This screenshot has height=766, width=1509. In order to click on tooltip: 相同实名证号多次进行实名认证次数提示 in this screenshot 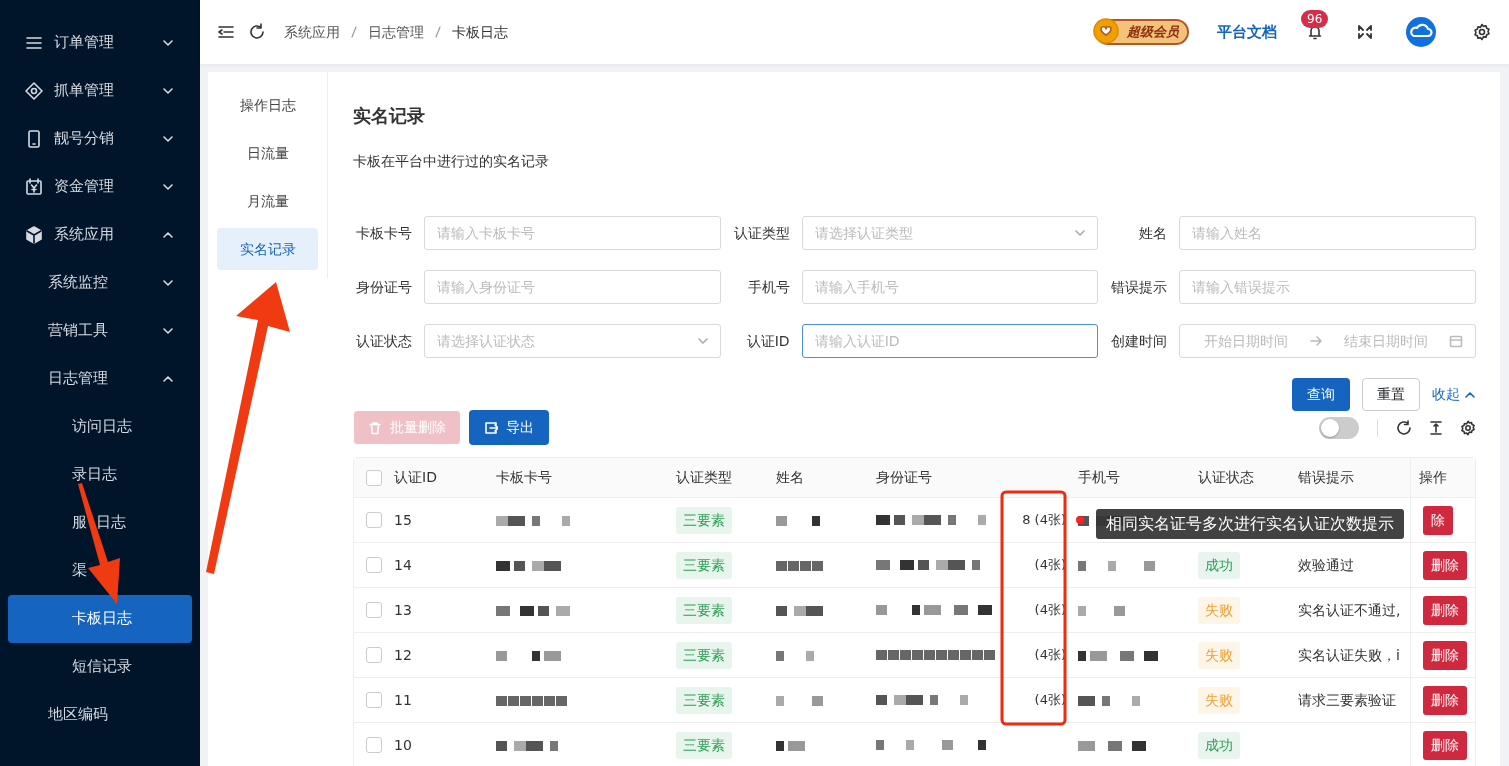, I will do `click(1250, 524)`.